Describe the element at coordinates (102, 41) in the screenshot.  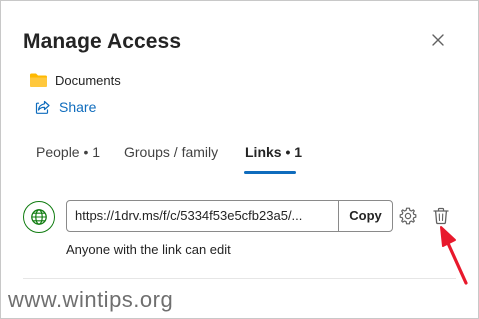
I see `dialog-title: Manage Access` at that location.